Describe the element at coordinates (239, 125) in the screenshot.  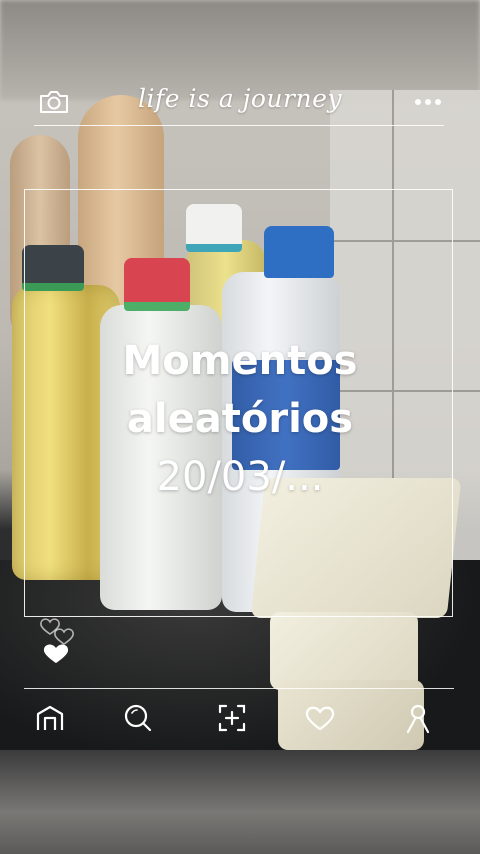
I see `top-divider` at that location.